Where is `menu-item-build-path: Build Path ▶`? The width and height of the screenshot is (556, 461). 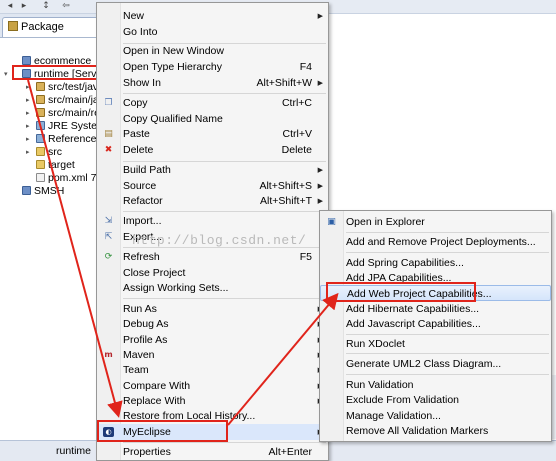 menu-item-build-path: Build Path ▶ is located at coordinates (212, 170).